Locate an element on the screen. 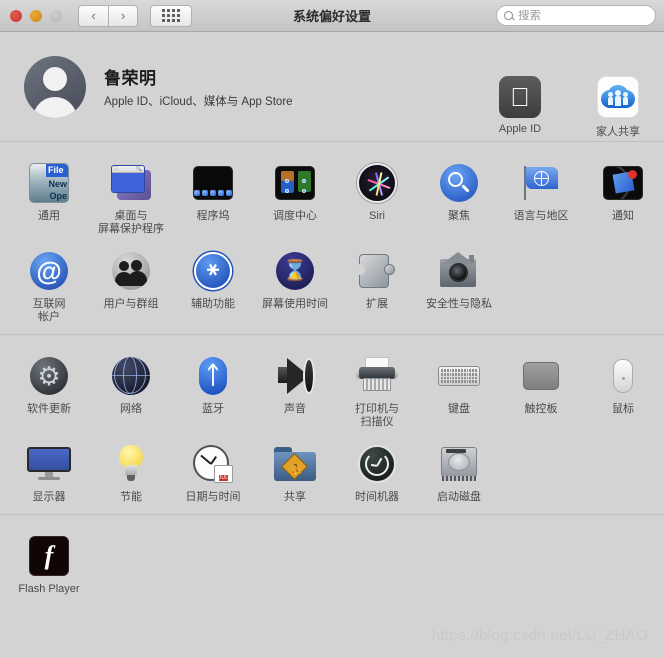 The image size is (664, 658). apple-id-tile:  Apple ID is located at coordinates (520, 107).